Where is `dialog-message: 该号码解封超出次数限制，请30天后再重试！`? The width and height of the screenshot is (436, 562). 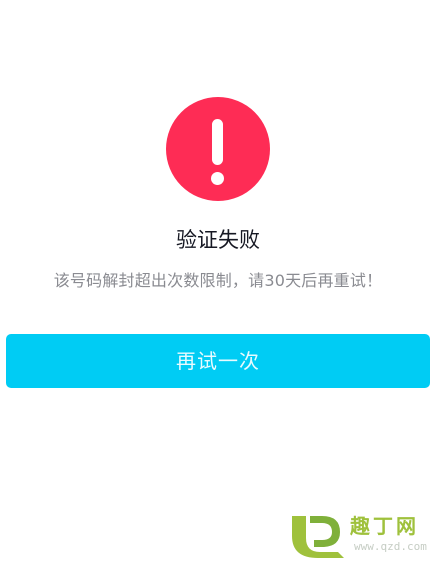 dialog-message: 该号码解封超出次数限制，请30天后再重试！ is located at coordinates (218, 280).